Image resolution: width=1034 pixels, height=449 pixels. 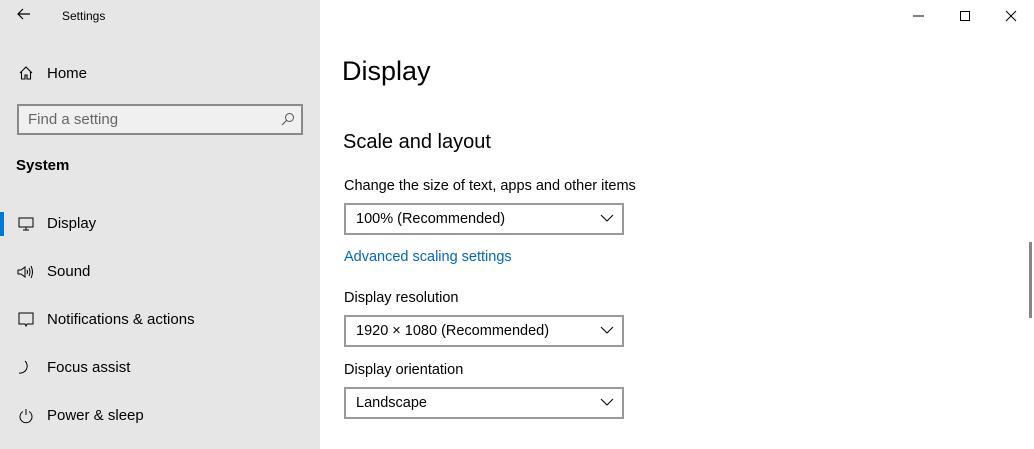 I want to click on advanced-scaling-link: Advanced scaling settings, so click(x=428, y=257).